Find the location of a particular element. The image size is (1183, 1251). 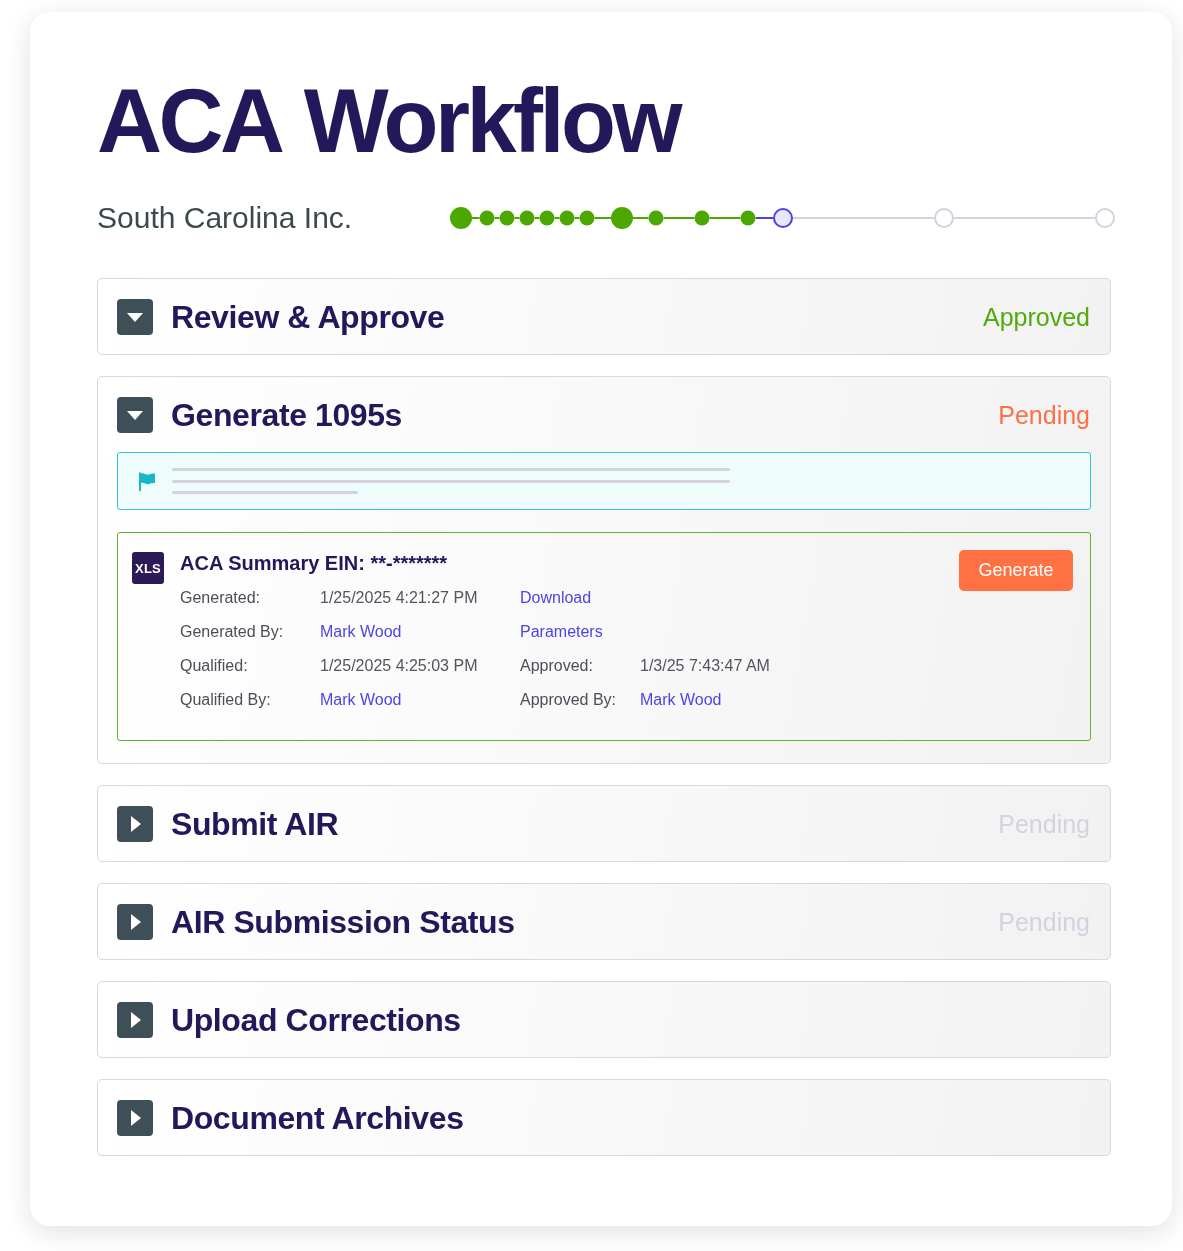

detail-link: Download is located at coordinates (556, 598).